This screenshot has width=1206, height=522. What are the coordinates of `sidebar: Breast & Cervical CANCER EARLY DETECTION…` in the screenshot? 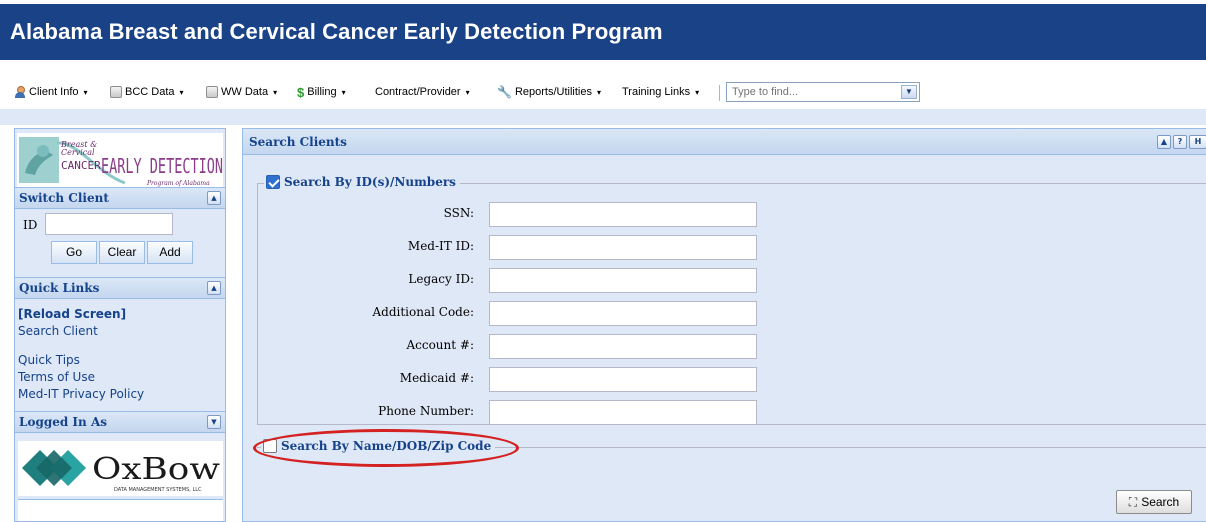 It's located at (120, 325).